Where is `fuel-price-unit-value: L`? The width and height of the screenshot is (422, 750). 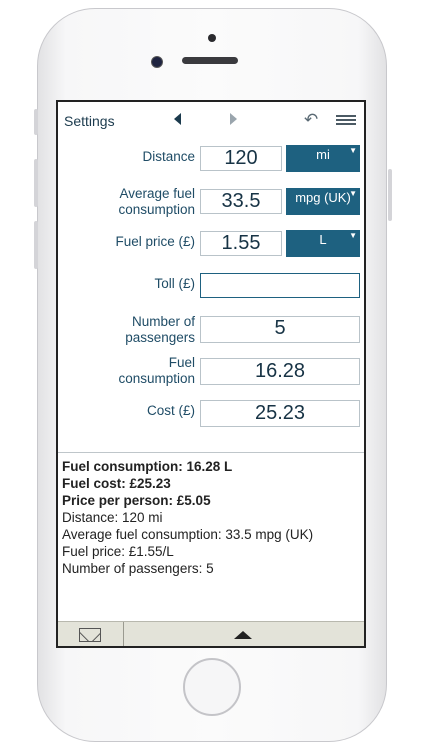
fuel-price-unit-value: L is located at coordinates (323, 239).